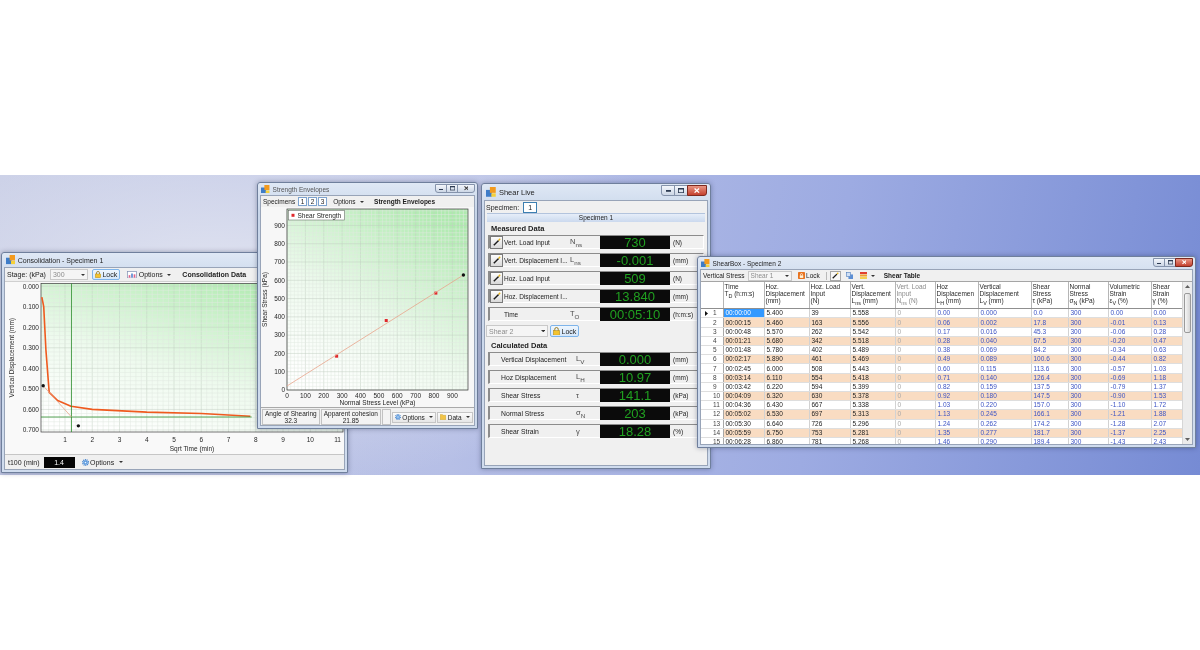  What do you see at coordinates (635, 296) in the screenshot?
I see `value-display: 13.840` at bounding box center [635, 296].